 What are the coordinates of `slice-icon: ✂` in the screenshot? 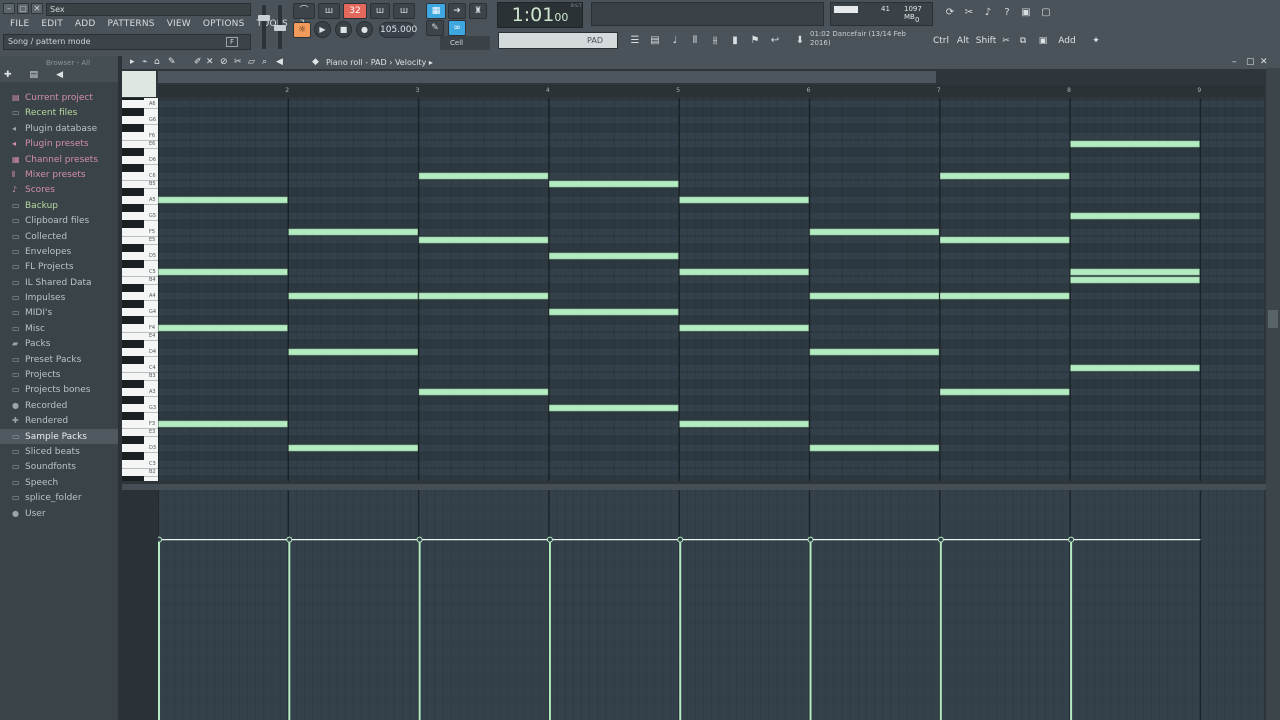 It's located at (238, 62).